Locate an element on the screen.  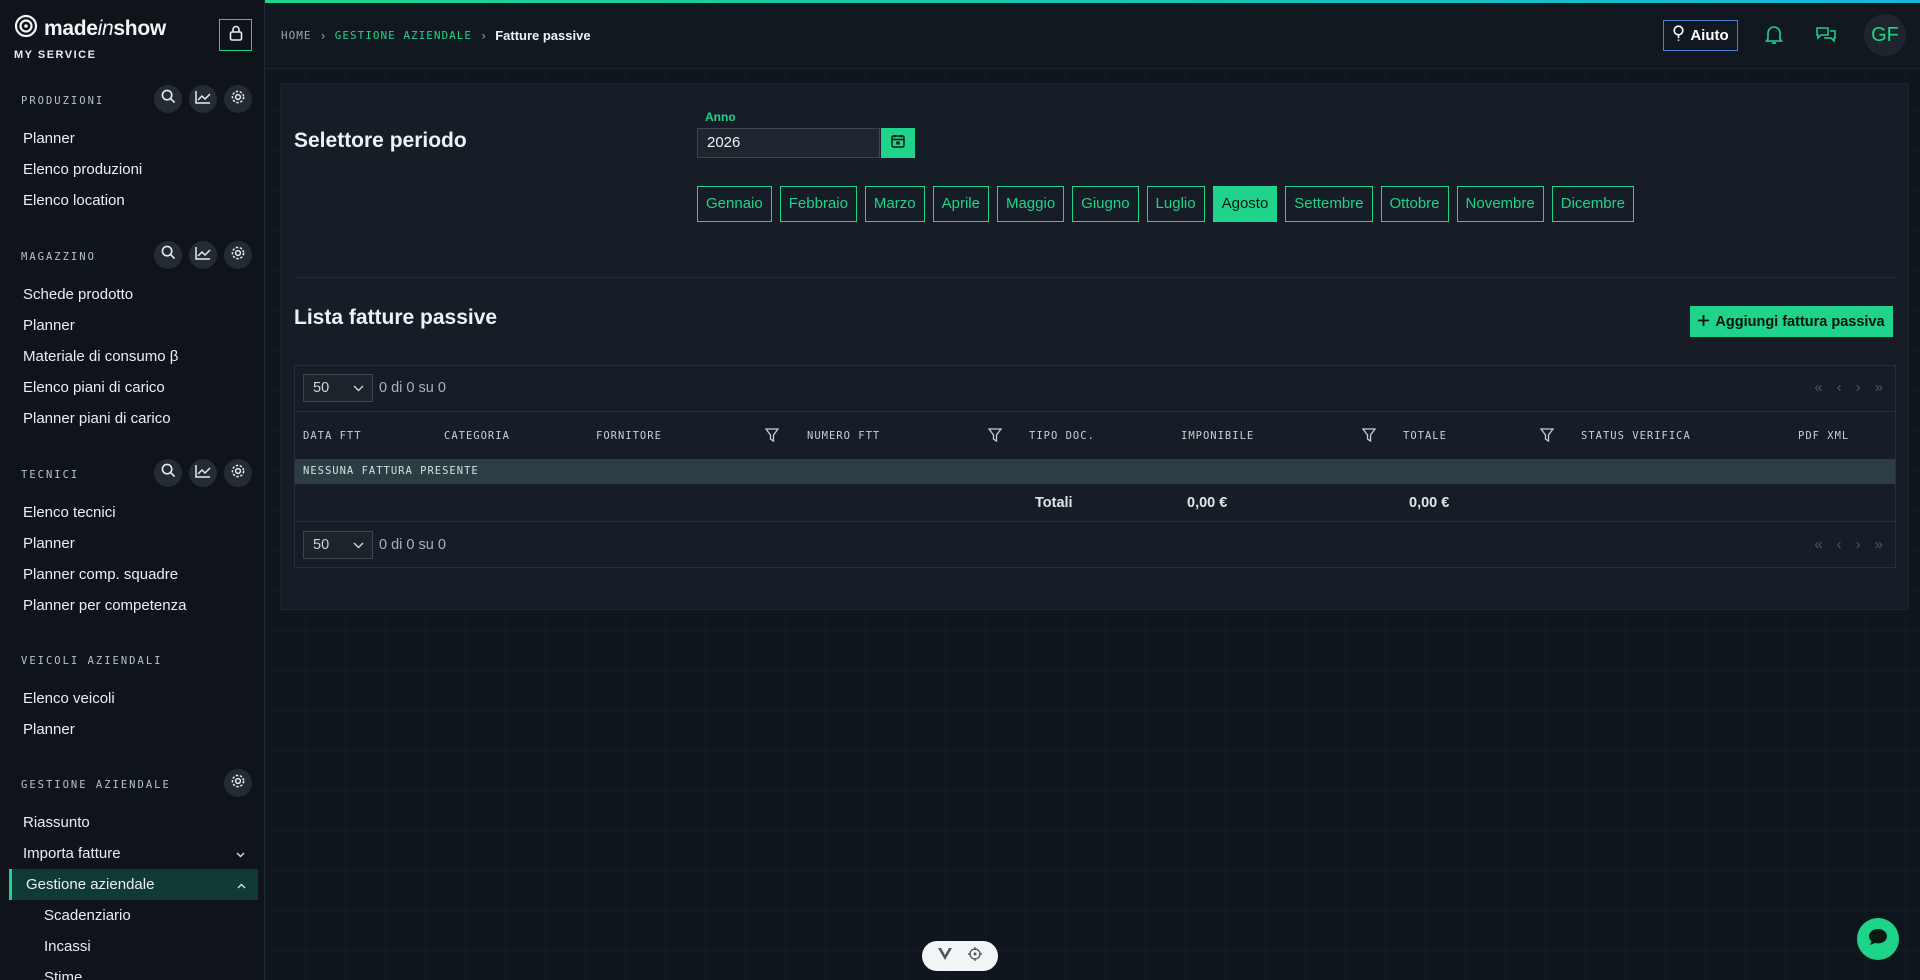
sidebar-item-gestione-aziendale: Gestione aziendale is located at coordinates (133, 884).